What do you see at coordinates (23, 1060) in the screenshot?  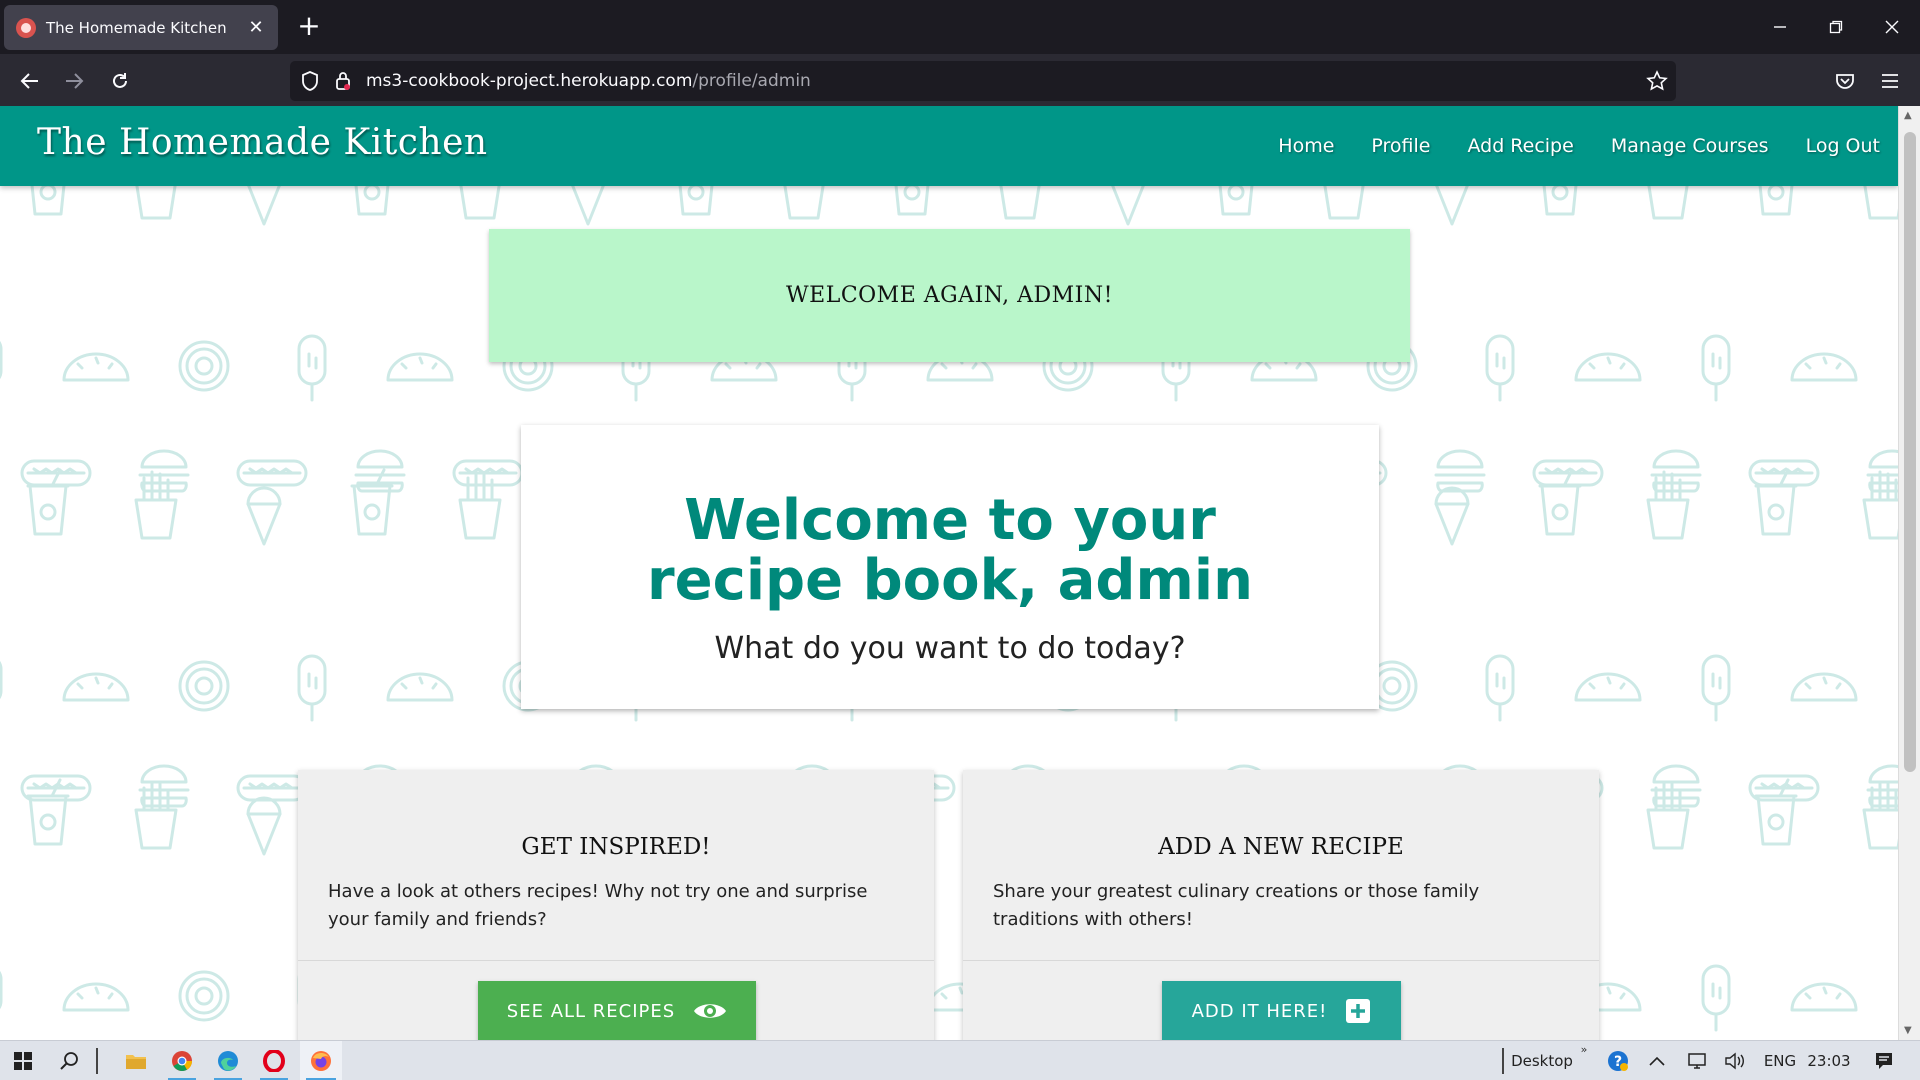 I see `windows-start-icon` at bounding box center [23, 1060].